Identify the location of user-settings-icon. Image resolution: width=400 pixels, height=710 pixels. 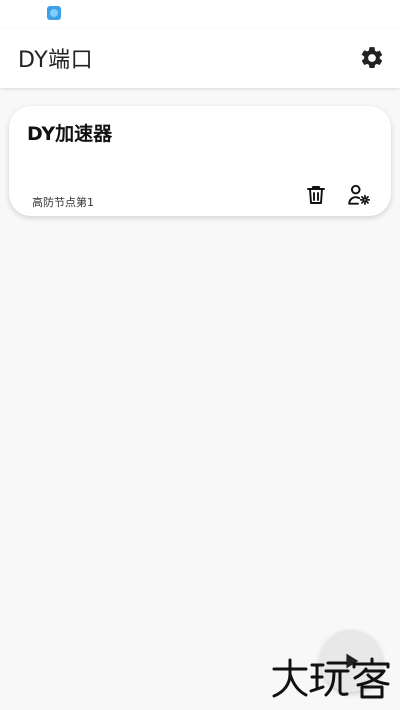
(359, 194).